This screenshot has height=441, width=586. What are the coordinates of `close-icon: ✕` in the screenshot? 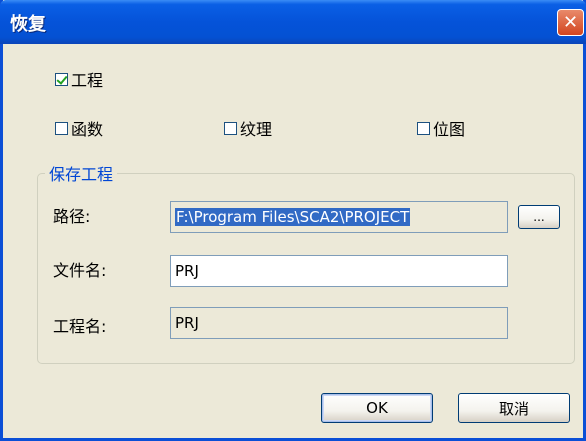 It's located at (570, 22).